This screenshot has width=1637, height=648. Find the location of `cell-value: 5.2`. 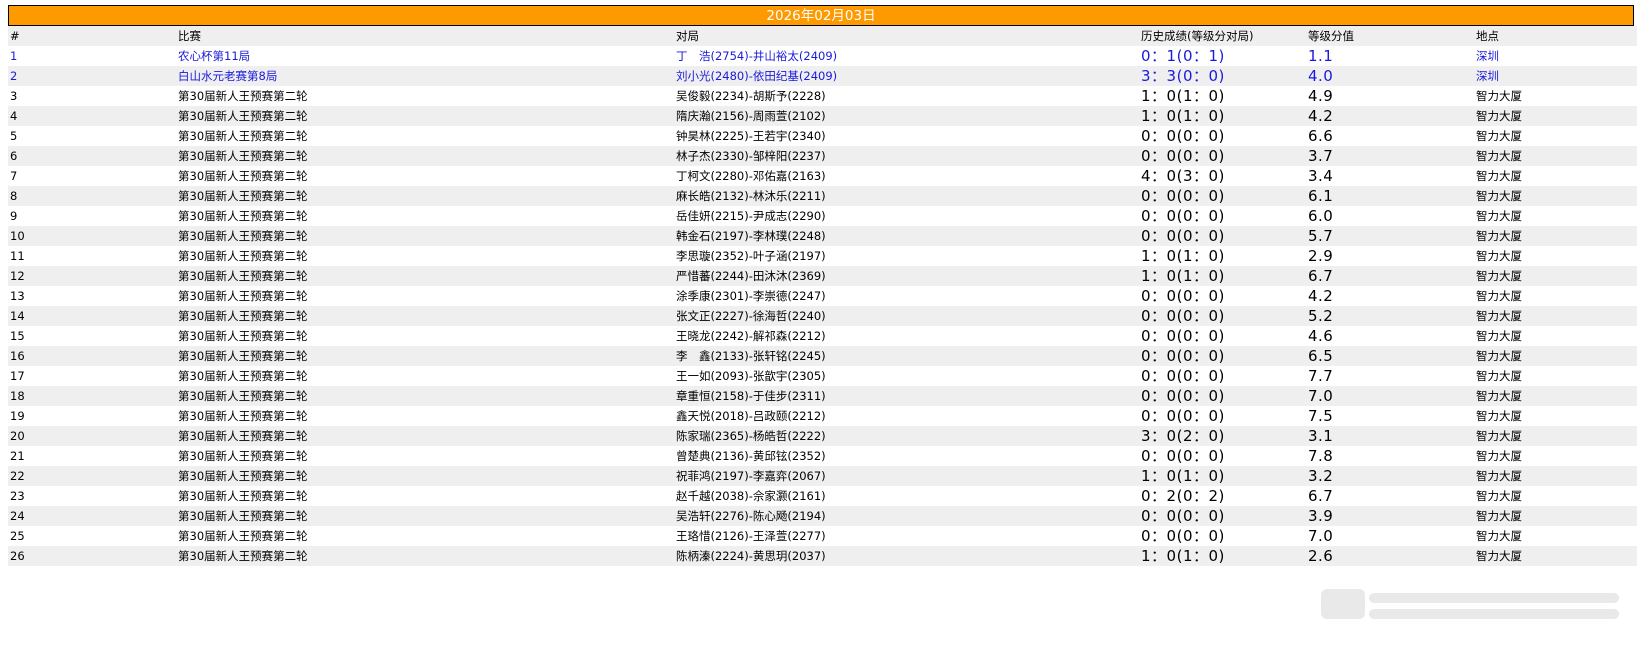

cell-value: 5.2 is located at coordinates (1321, 316).